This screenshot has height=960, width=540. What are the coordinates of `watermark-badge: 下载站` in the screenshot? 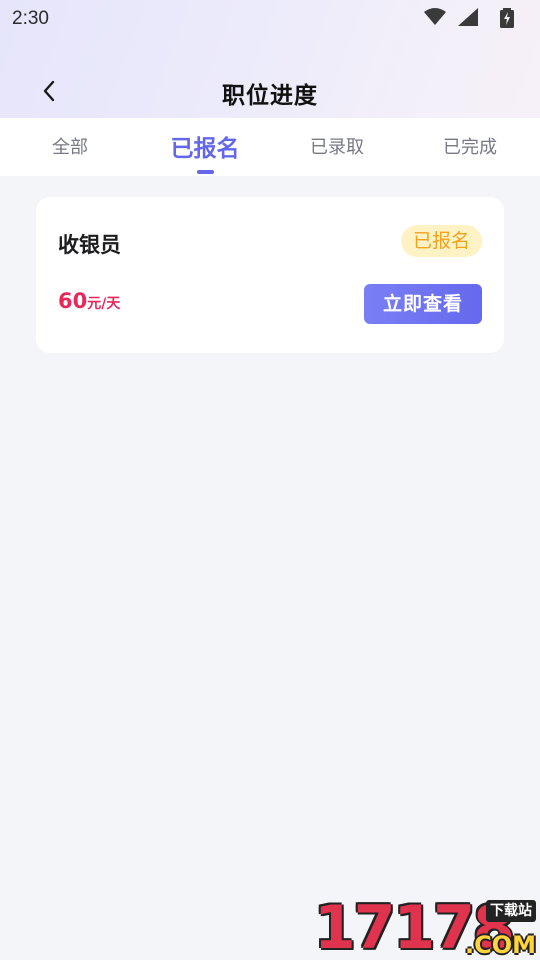 It's located at (511, 911).